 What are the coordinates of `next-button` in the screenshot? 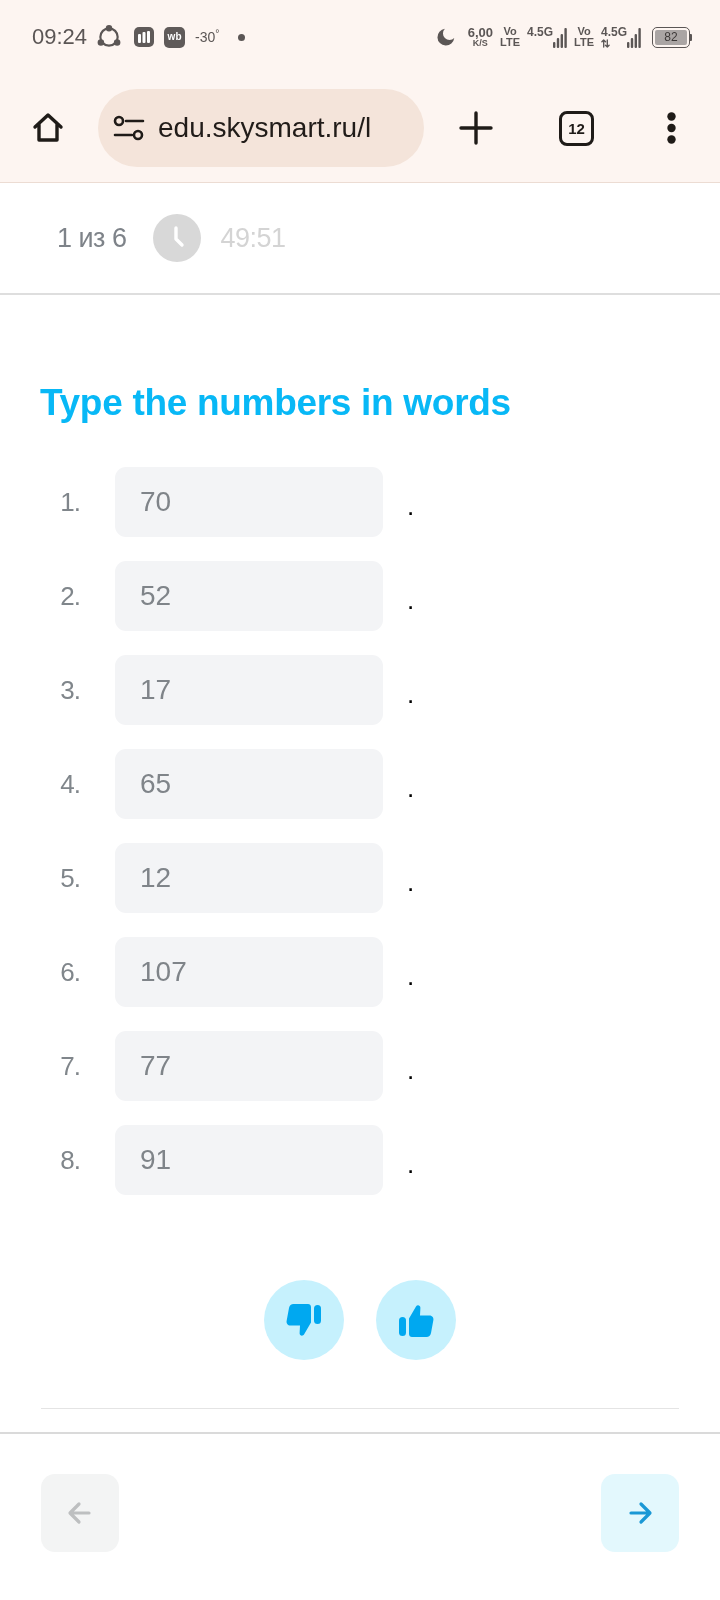 It's located at (640, 1513).